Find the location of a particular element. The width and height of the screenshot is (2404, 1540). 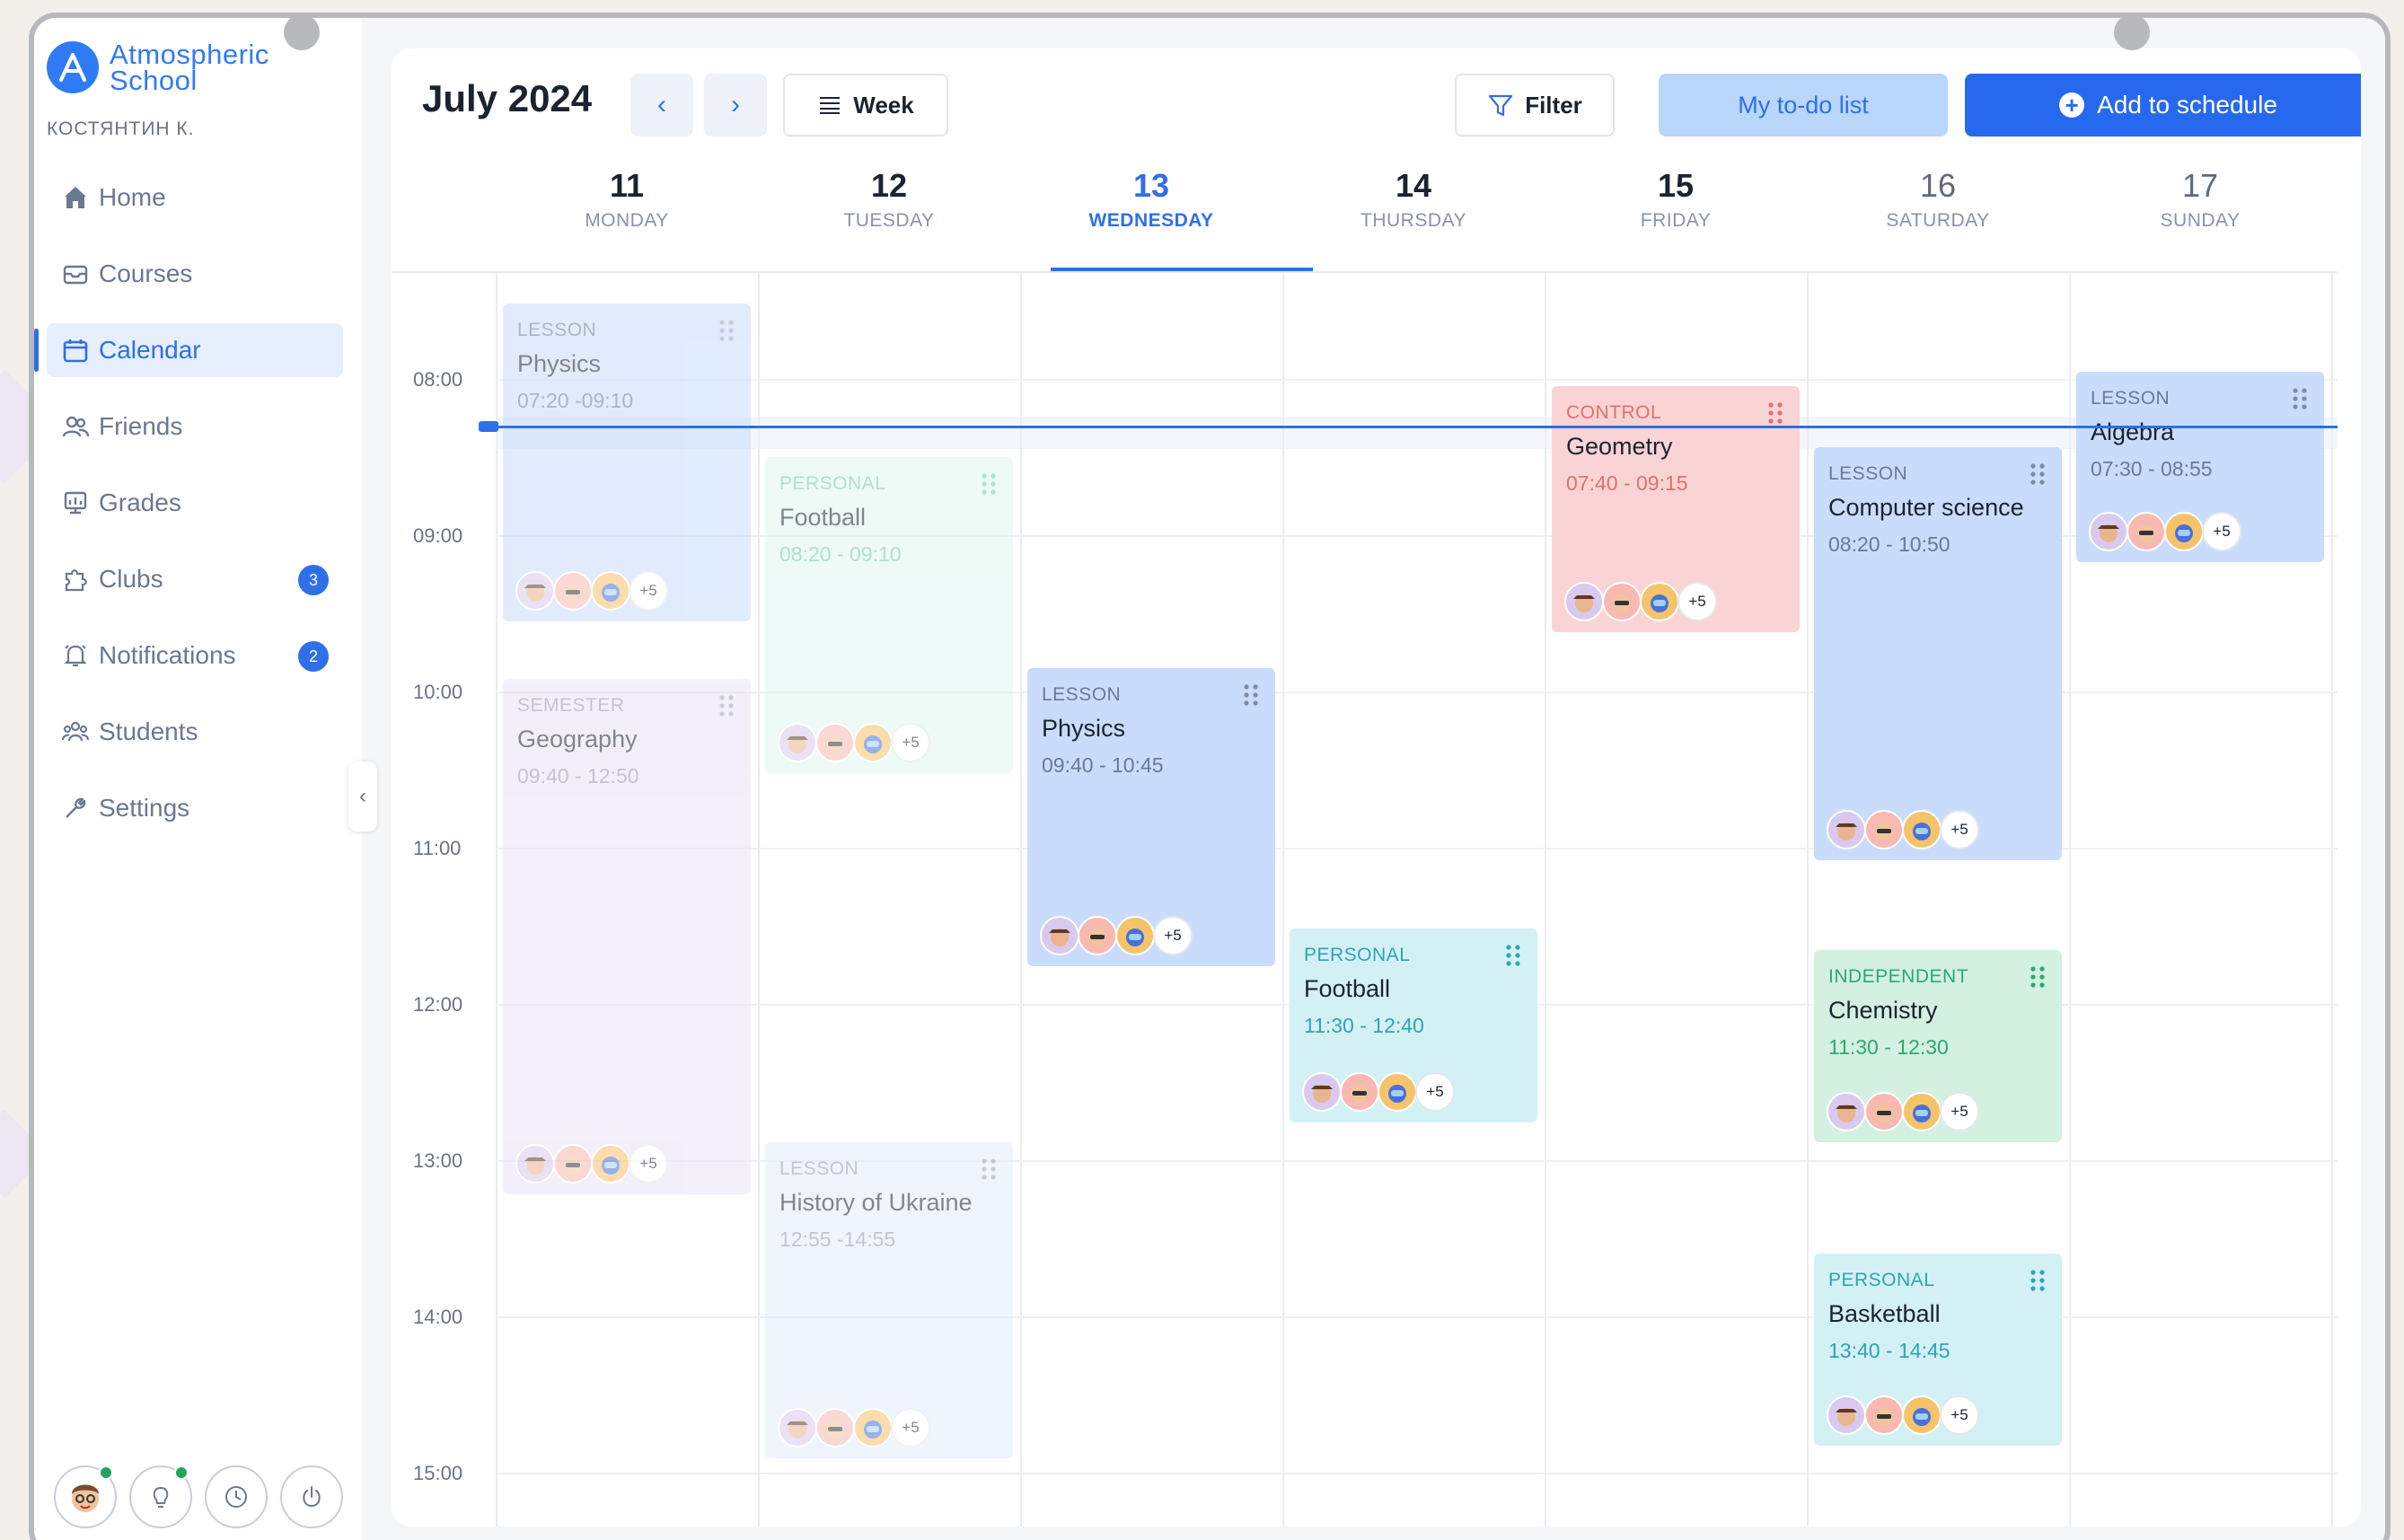

chevron-right-icon: › is located at coordinates (735, 104).